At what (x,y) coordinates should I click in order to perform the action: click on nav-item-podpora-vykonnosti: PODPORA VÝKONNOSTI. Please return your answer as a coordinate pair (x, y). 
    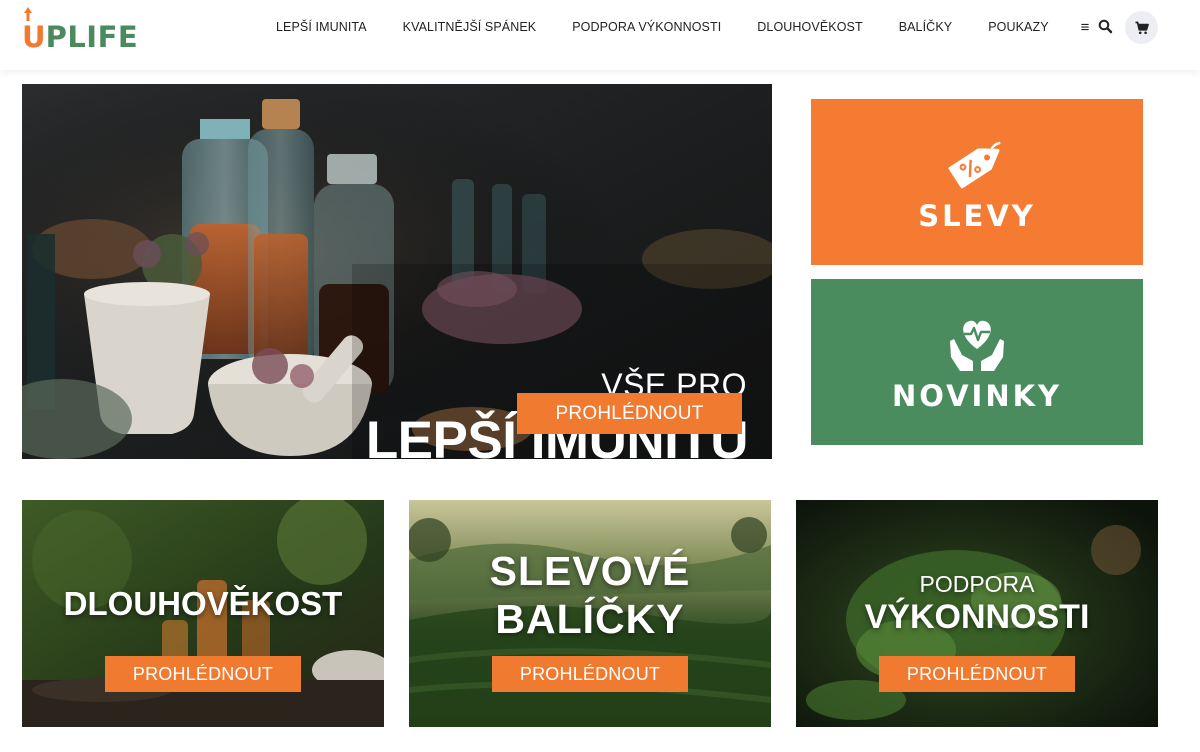
    Looking at the image, I should click on (646, 27).